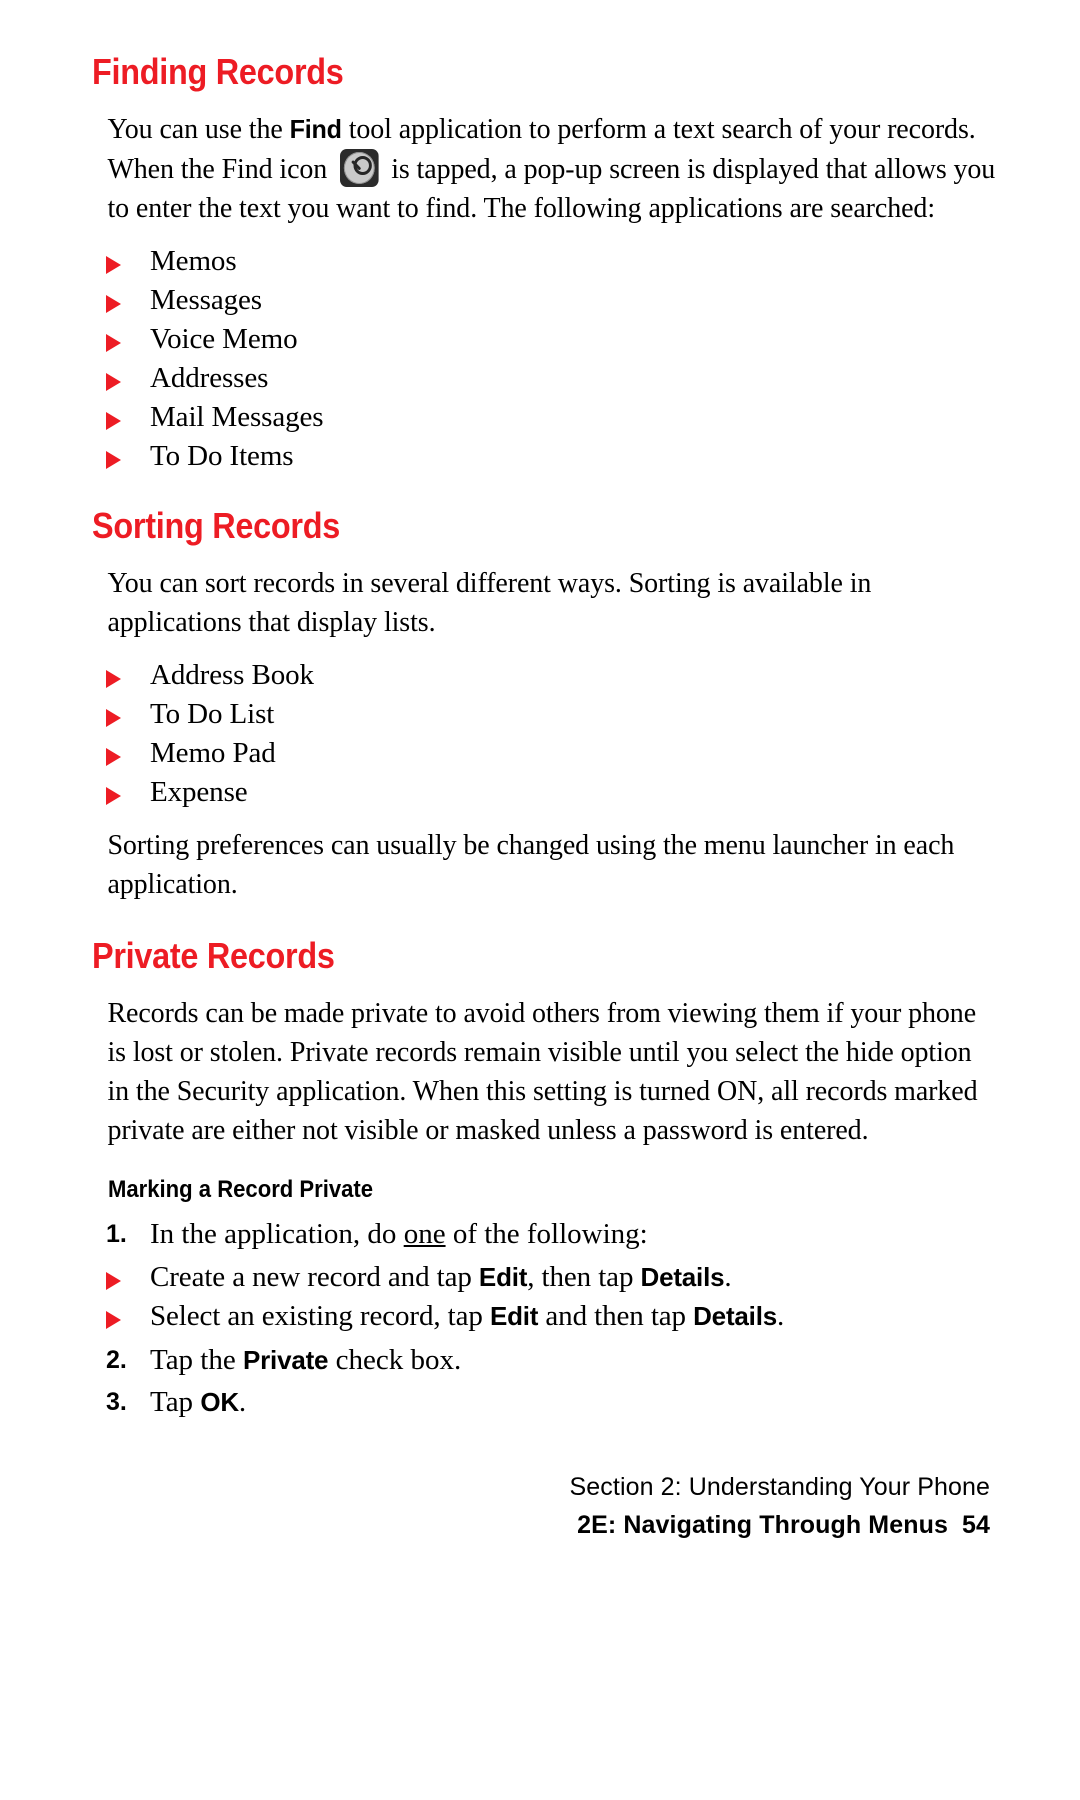  What do you see at coordinates (175, 1402) in the screenshot?
I see `step-text-pre: Tap` at bounding box center [175, 1402].